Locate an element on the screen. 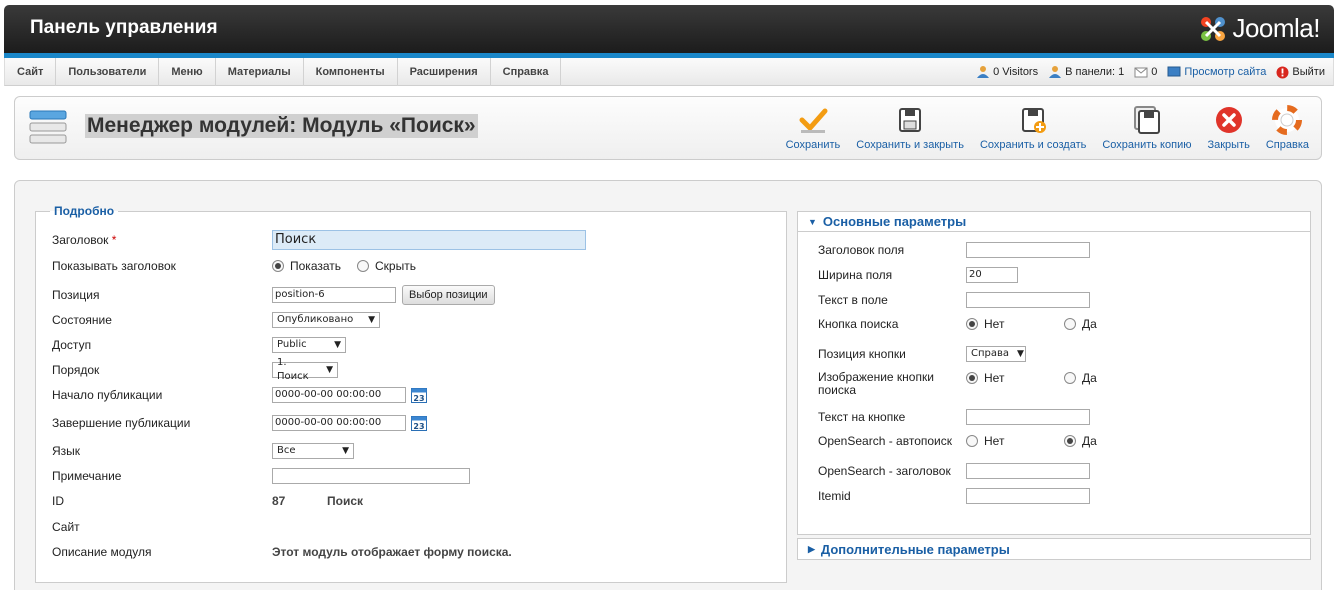 The image size is (1338, 590). order-label: Порядок is located at coordinates (76, 370).